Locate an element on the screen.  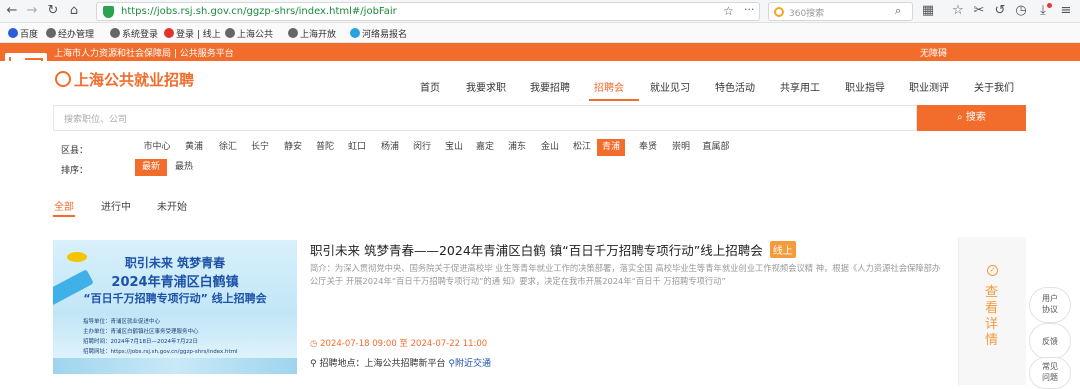
nearby-transport-link: 附近交通 is located at coordinates (473, 364).